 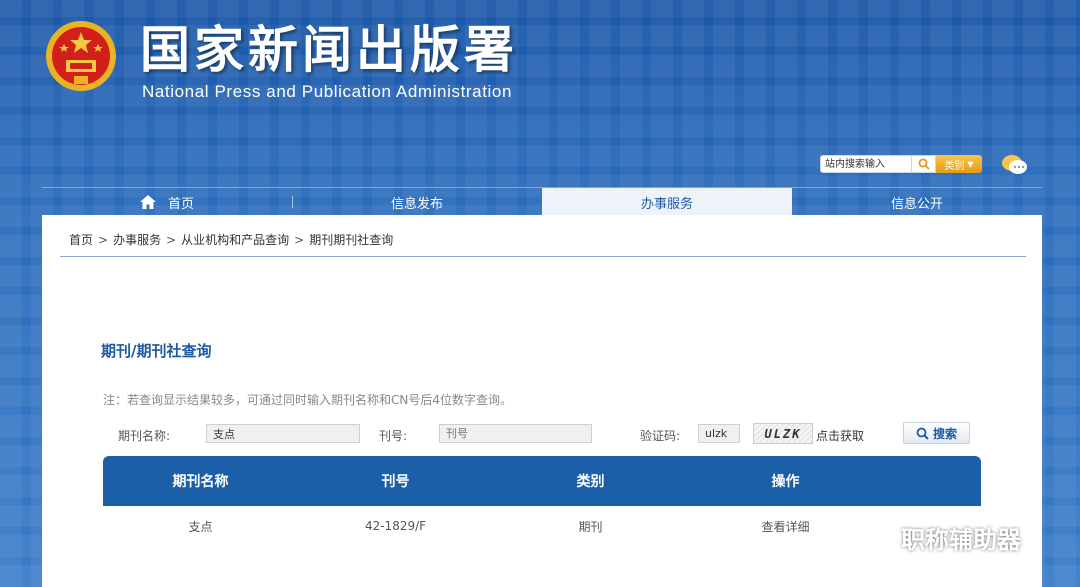 I want to click on page-title: 期刊/期刊社查询, so click(x=156, y=351).